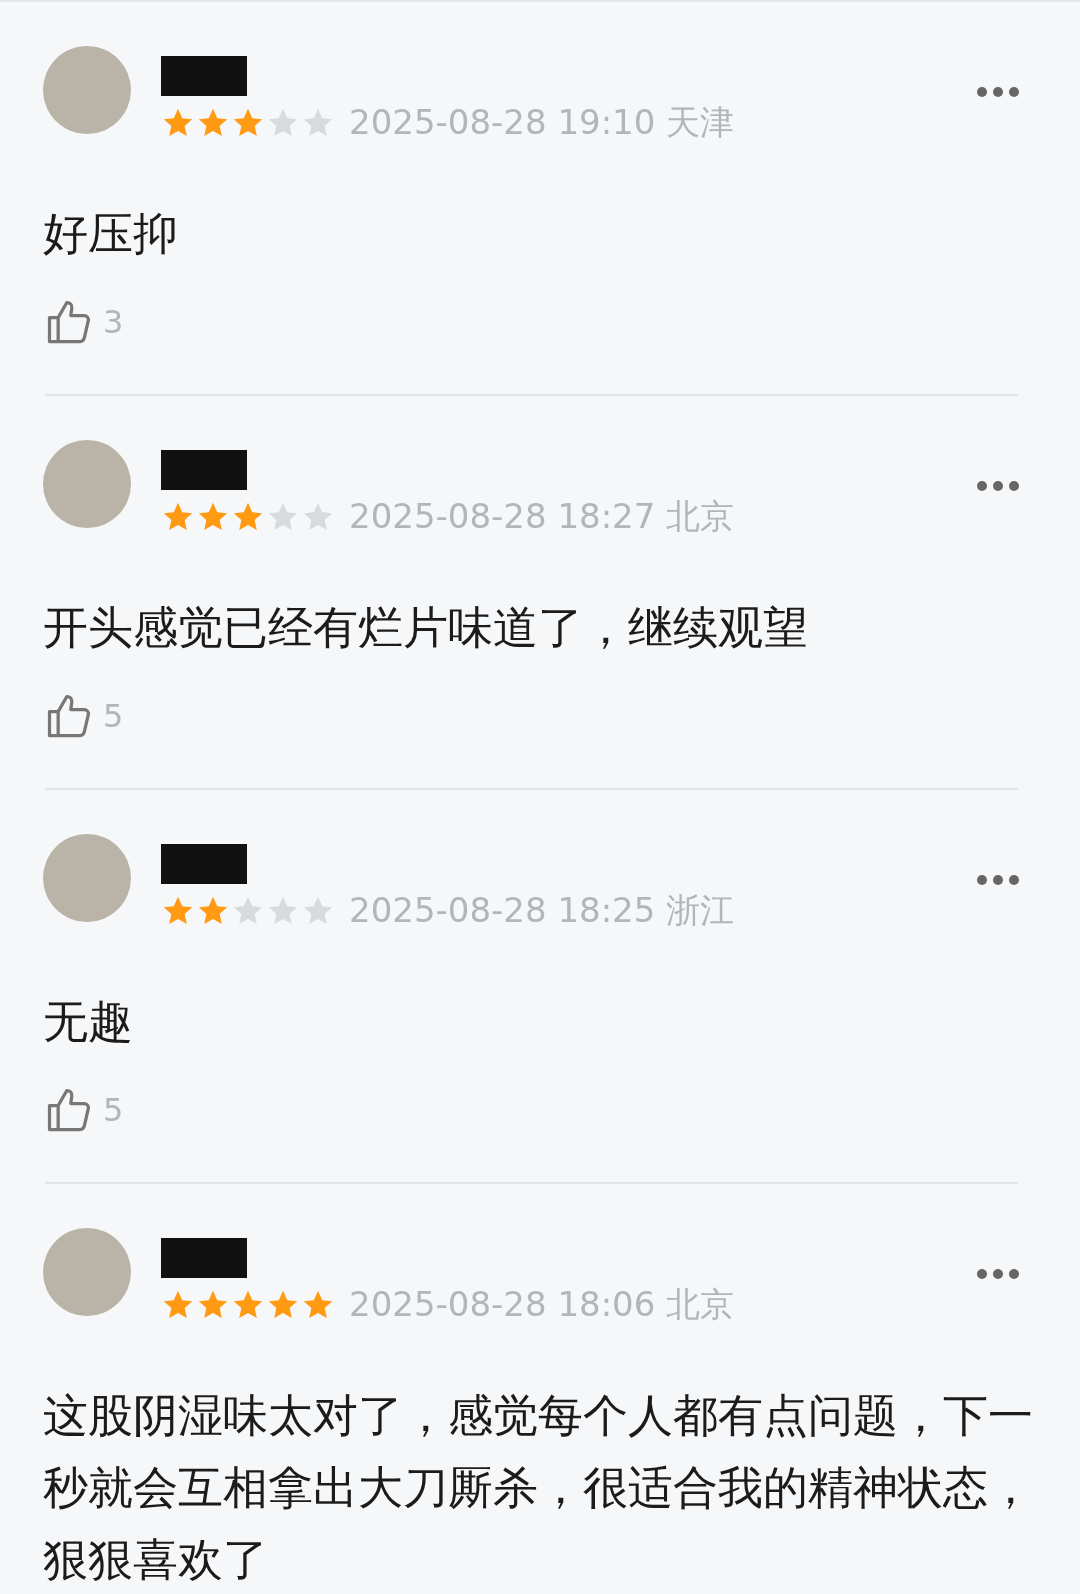  What do you see at coordinates (538, 1488) in the screenshot?
I see `comment-text: 这股阴湿味太对了，感觉每个人都有点问题，下一秒就会互相拿出大刀厮杀，很适合我的精神状态，狠狠喜欢了` at bounding box center [538, 1488].